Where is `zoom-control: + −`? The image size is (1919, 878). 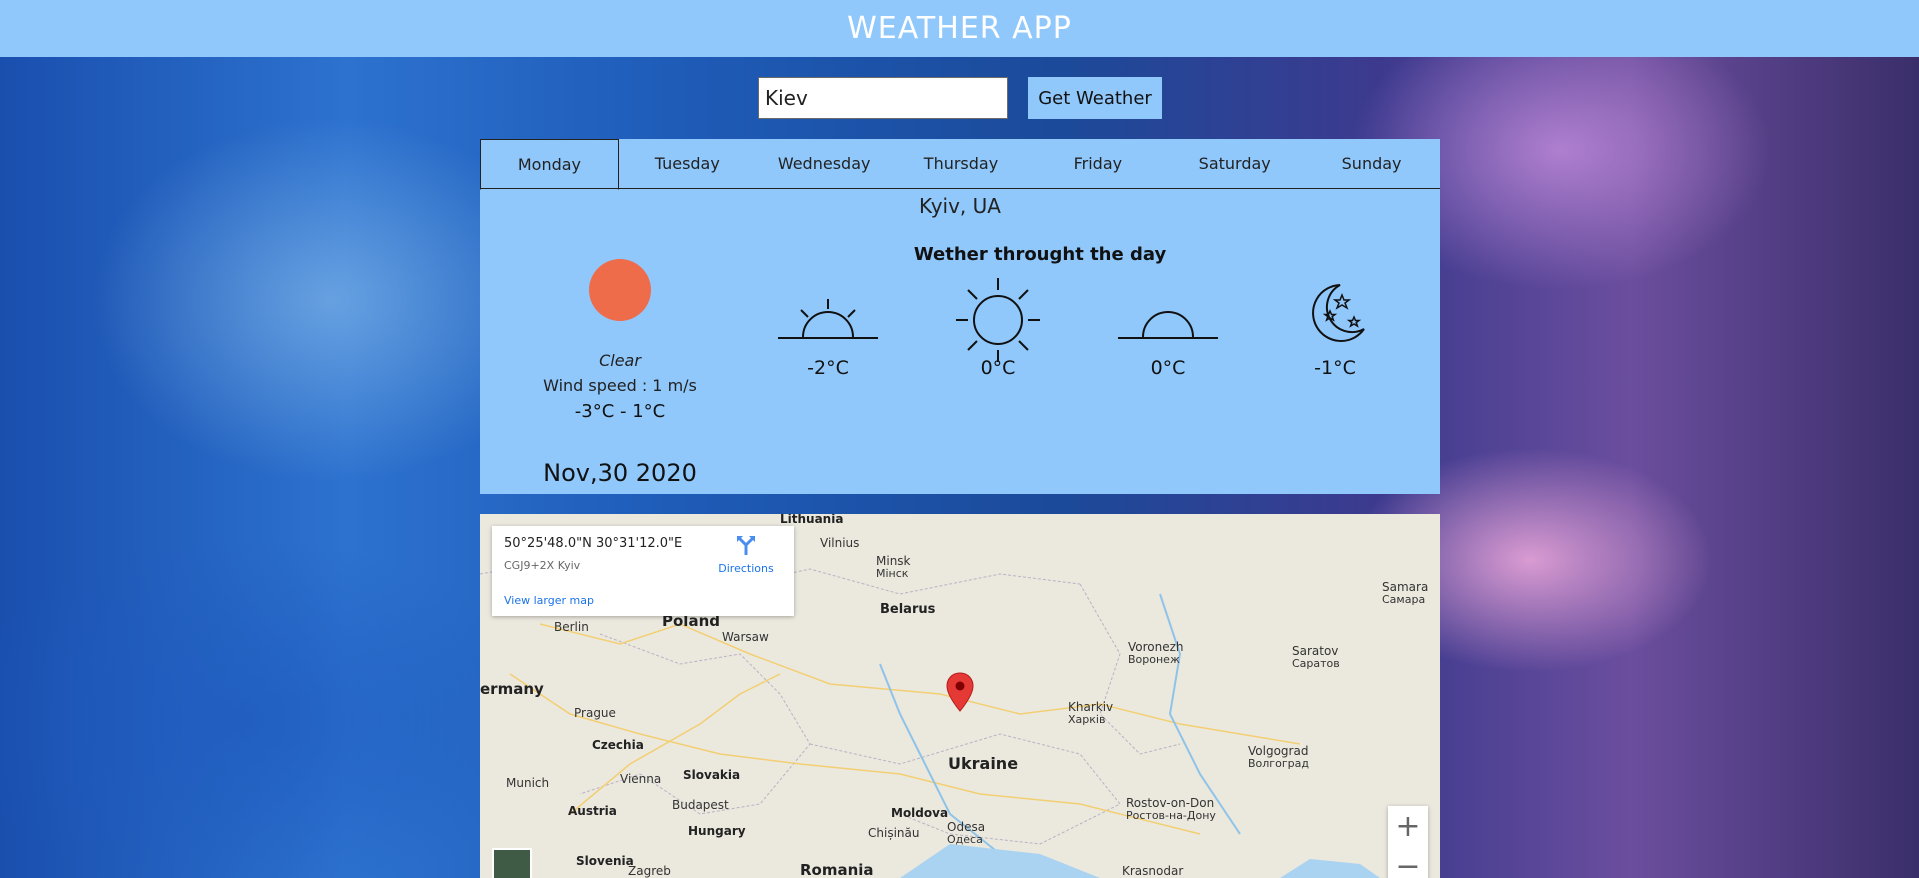 zoom-control: + − is located at coordinates (1408, 842).